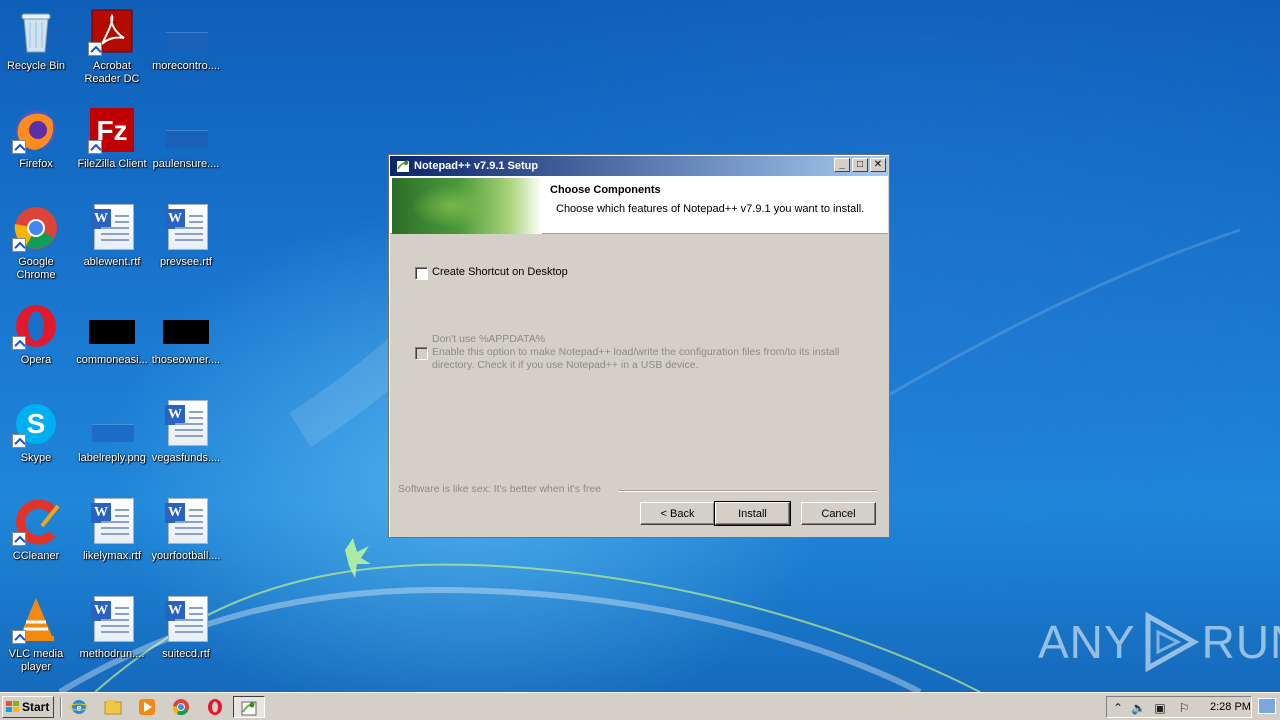 The image size is (1280, 720). I want to click on vlc-icon, so click(36, 620).